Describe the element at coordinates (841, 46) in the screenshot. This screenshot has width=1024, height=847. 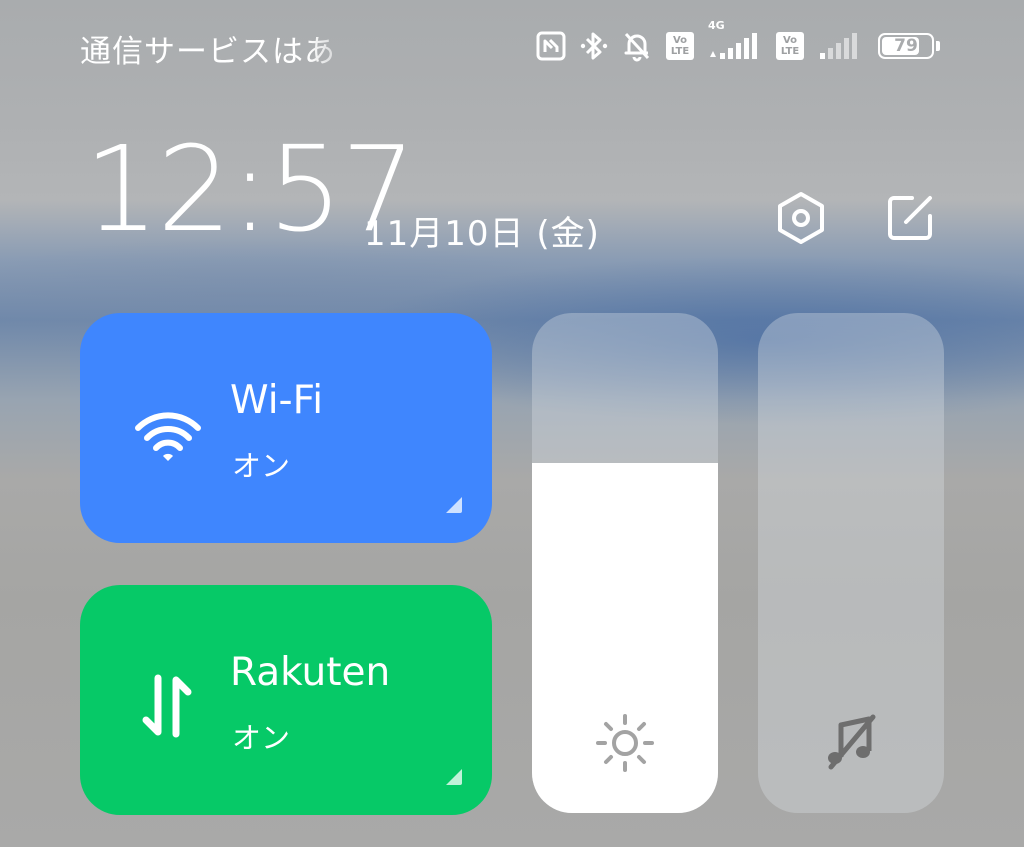
I see `signal-icon` at that location.